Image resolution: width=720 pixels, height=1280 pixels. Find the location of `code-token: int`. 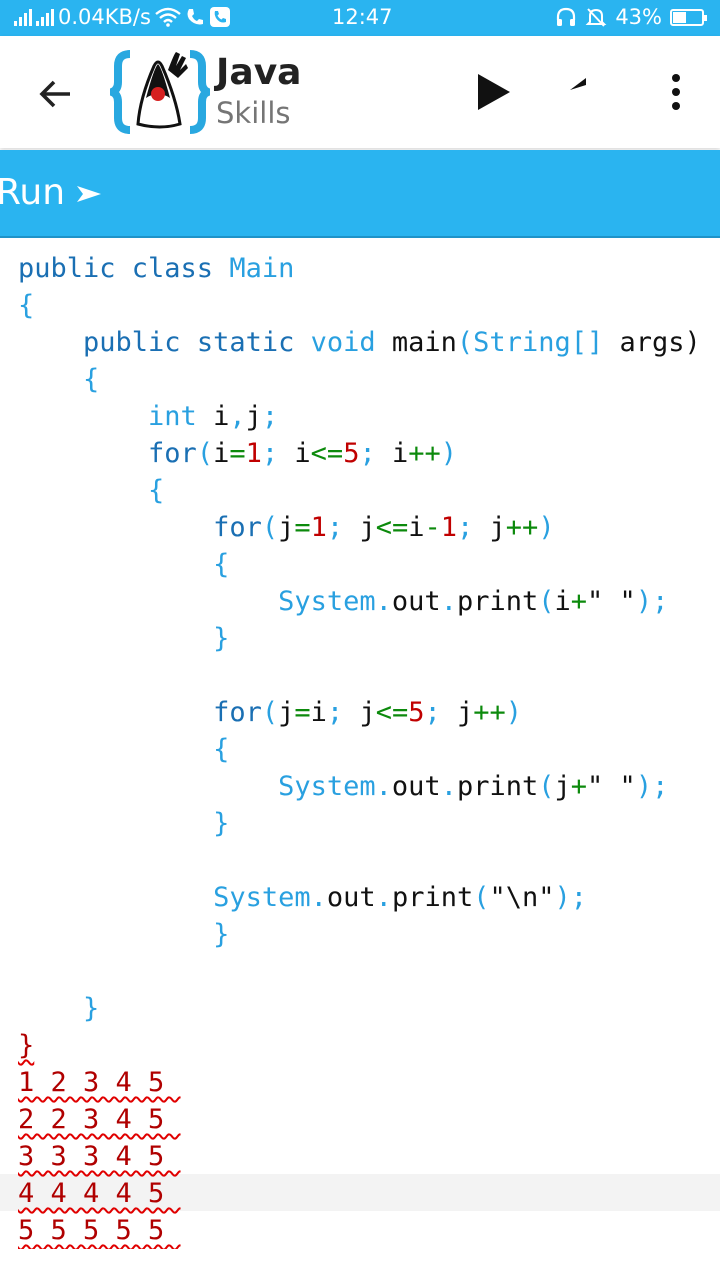

code-token: int is located at coordinates (181, 416).